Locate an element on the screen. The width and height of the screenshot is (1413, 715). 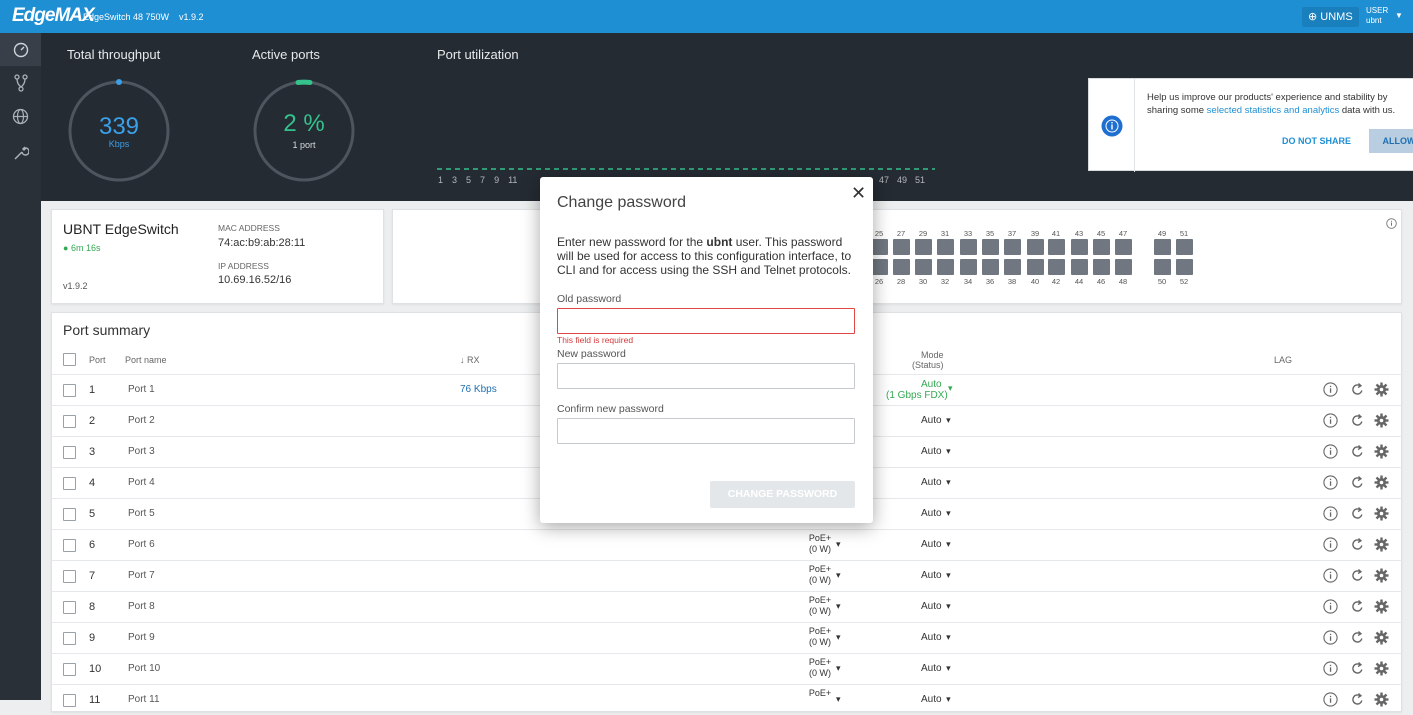
close-icon: ✕ is located at coordinates (858, 193).